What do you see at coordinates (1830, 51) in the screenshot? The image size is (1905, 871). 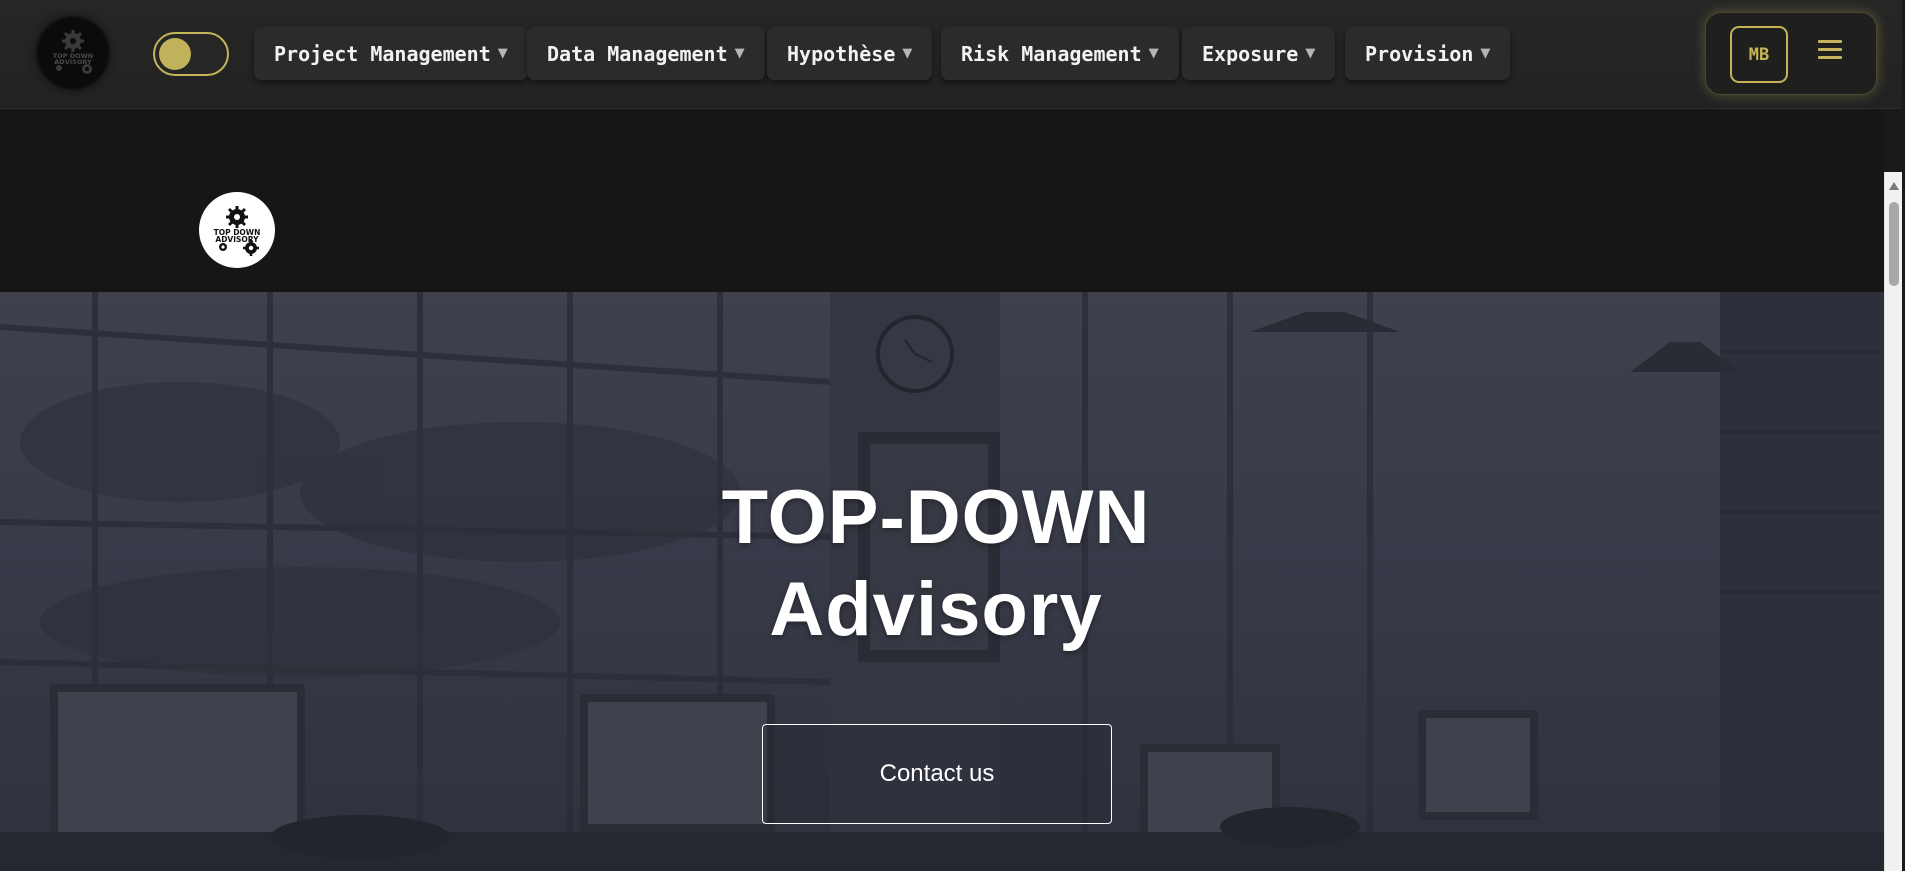 I see `hamburger-menu-icon` at bounding box center [1830, 51].